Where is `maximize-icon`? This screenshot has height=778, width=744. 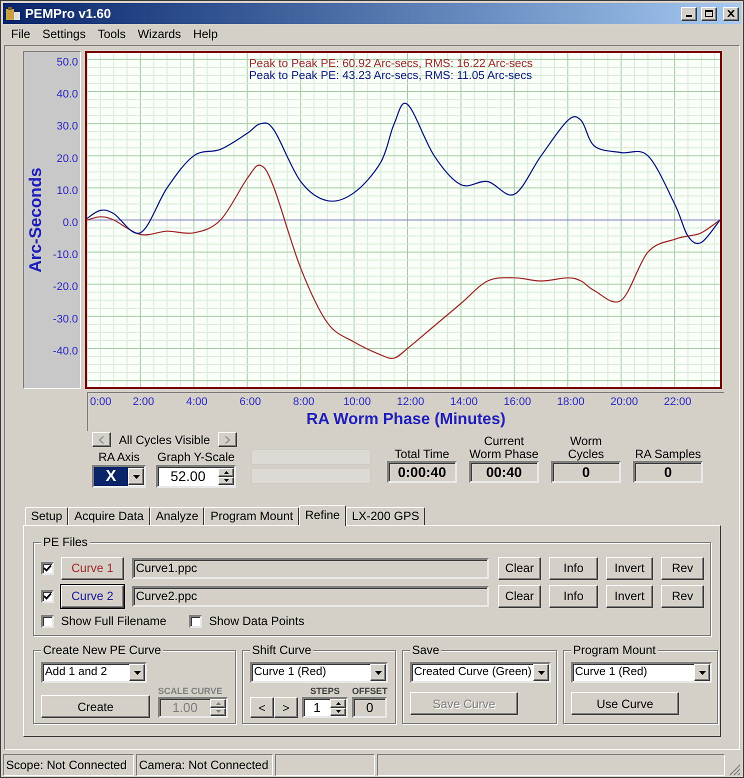 maximize-icon is located at coordinates (709, 13).